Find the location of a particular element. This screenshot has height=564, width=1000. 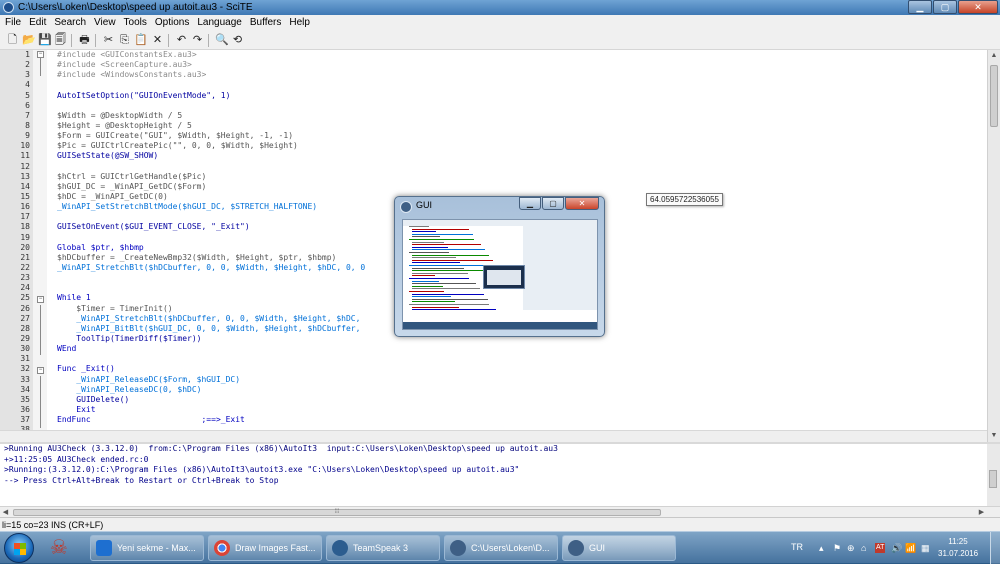

menu-file: File is located at coordinates (12, 23).